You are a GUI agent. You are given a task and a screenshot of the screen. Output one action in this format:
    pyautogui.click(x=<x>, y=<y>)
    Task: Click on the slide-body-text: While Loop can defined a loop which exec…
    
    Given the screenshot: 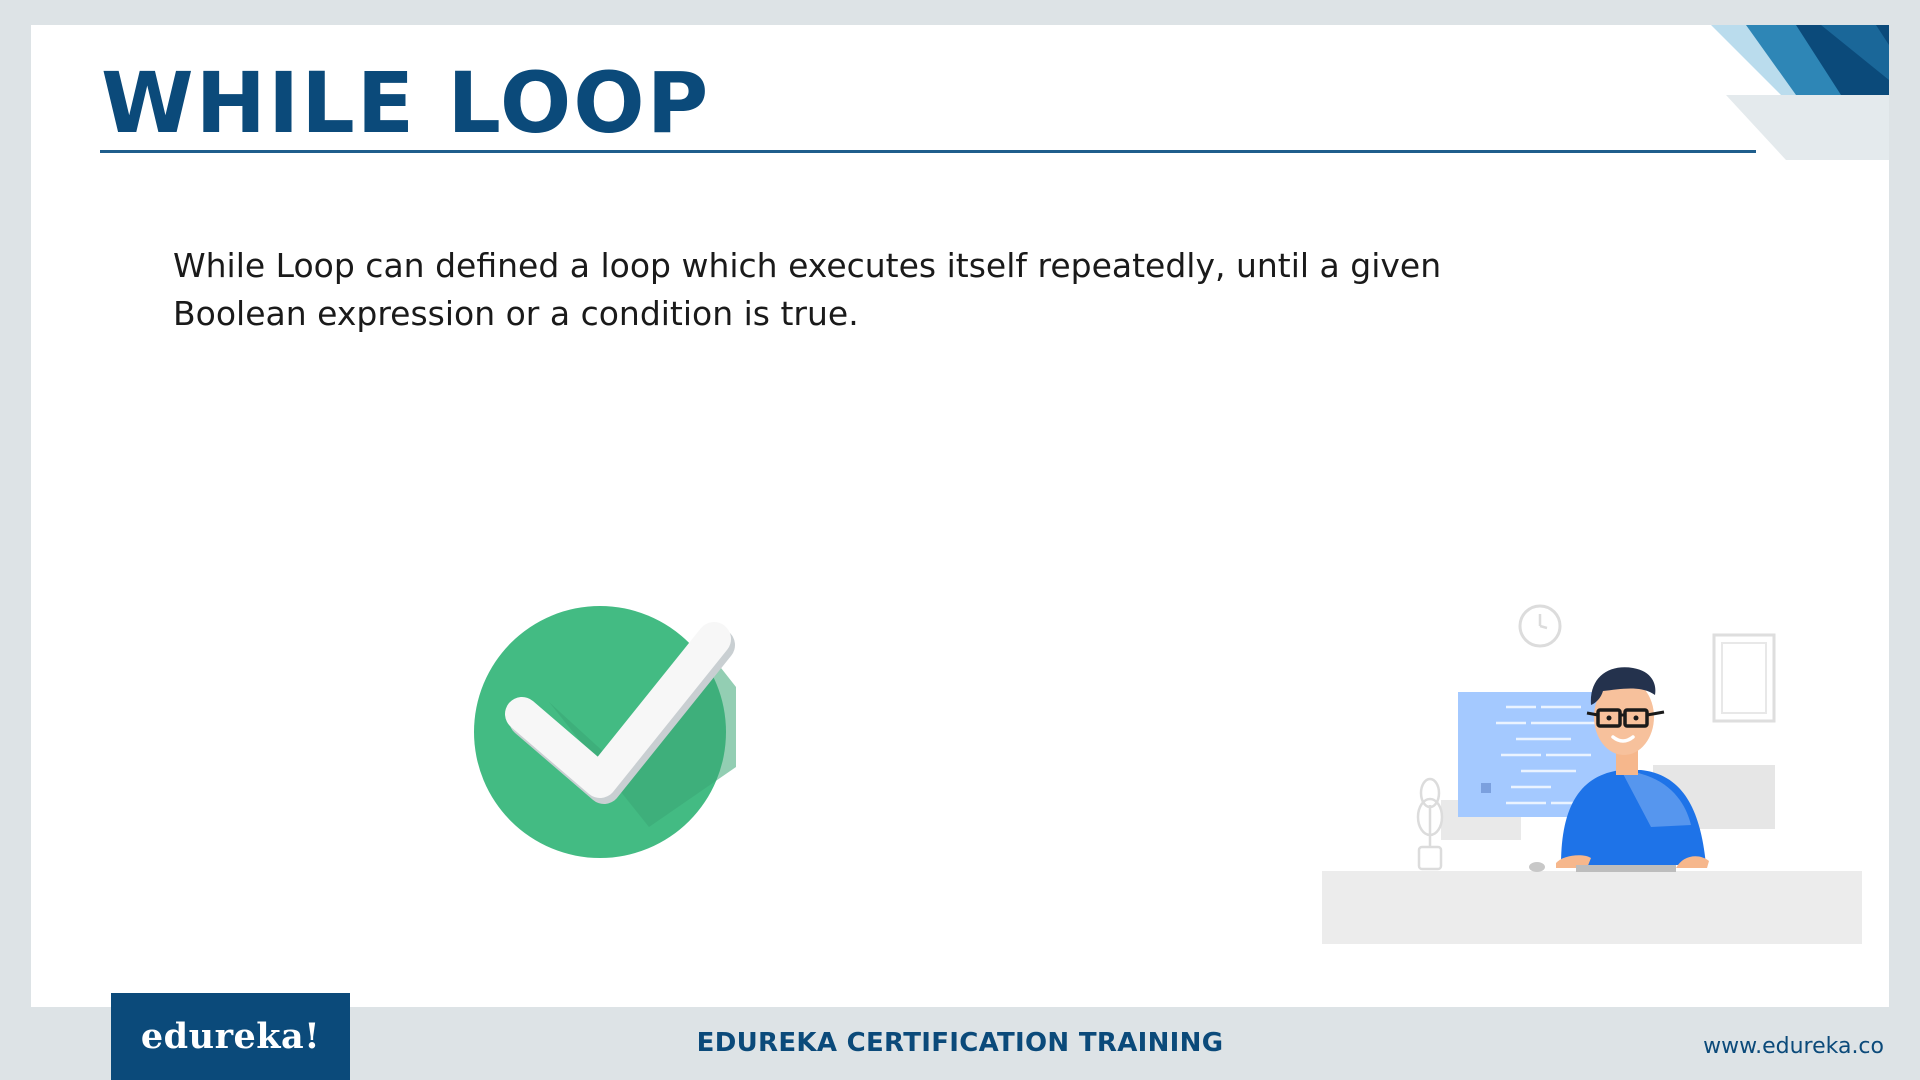 What is the action you would take?
    pyautogui.click(x=807, y=289)
    